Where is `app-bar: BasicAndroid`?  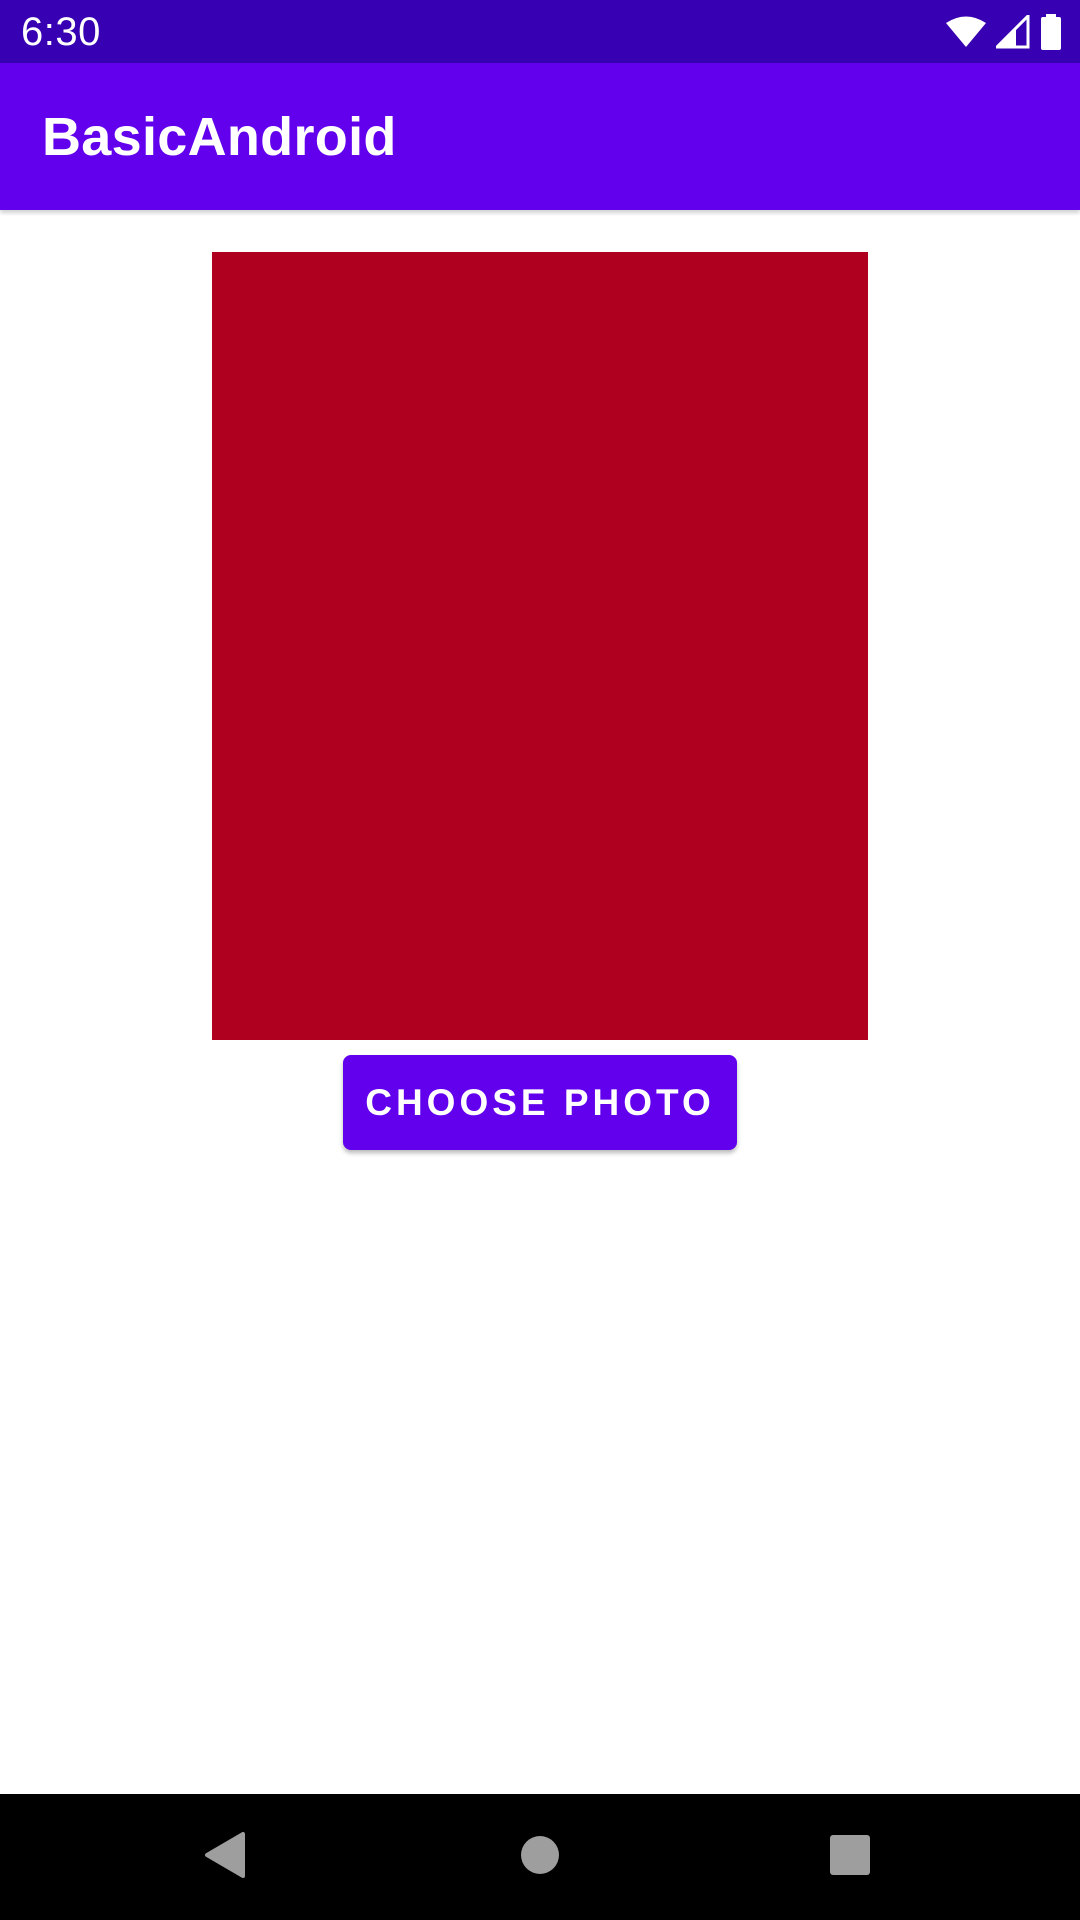
app-bar: BasicAndroid is located at coordinates (540, 136).